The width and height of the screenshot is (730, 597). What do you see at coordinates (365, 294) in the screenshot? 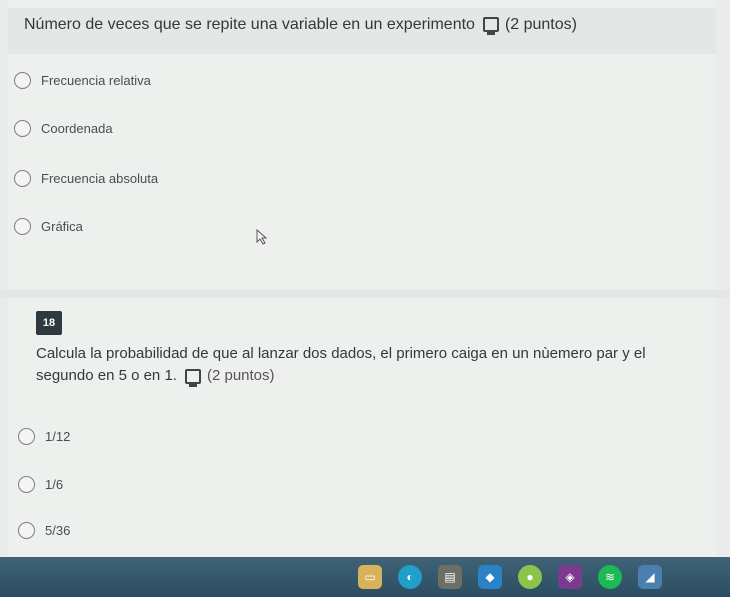
I see `question-separator` at bounding box center [365, 294].